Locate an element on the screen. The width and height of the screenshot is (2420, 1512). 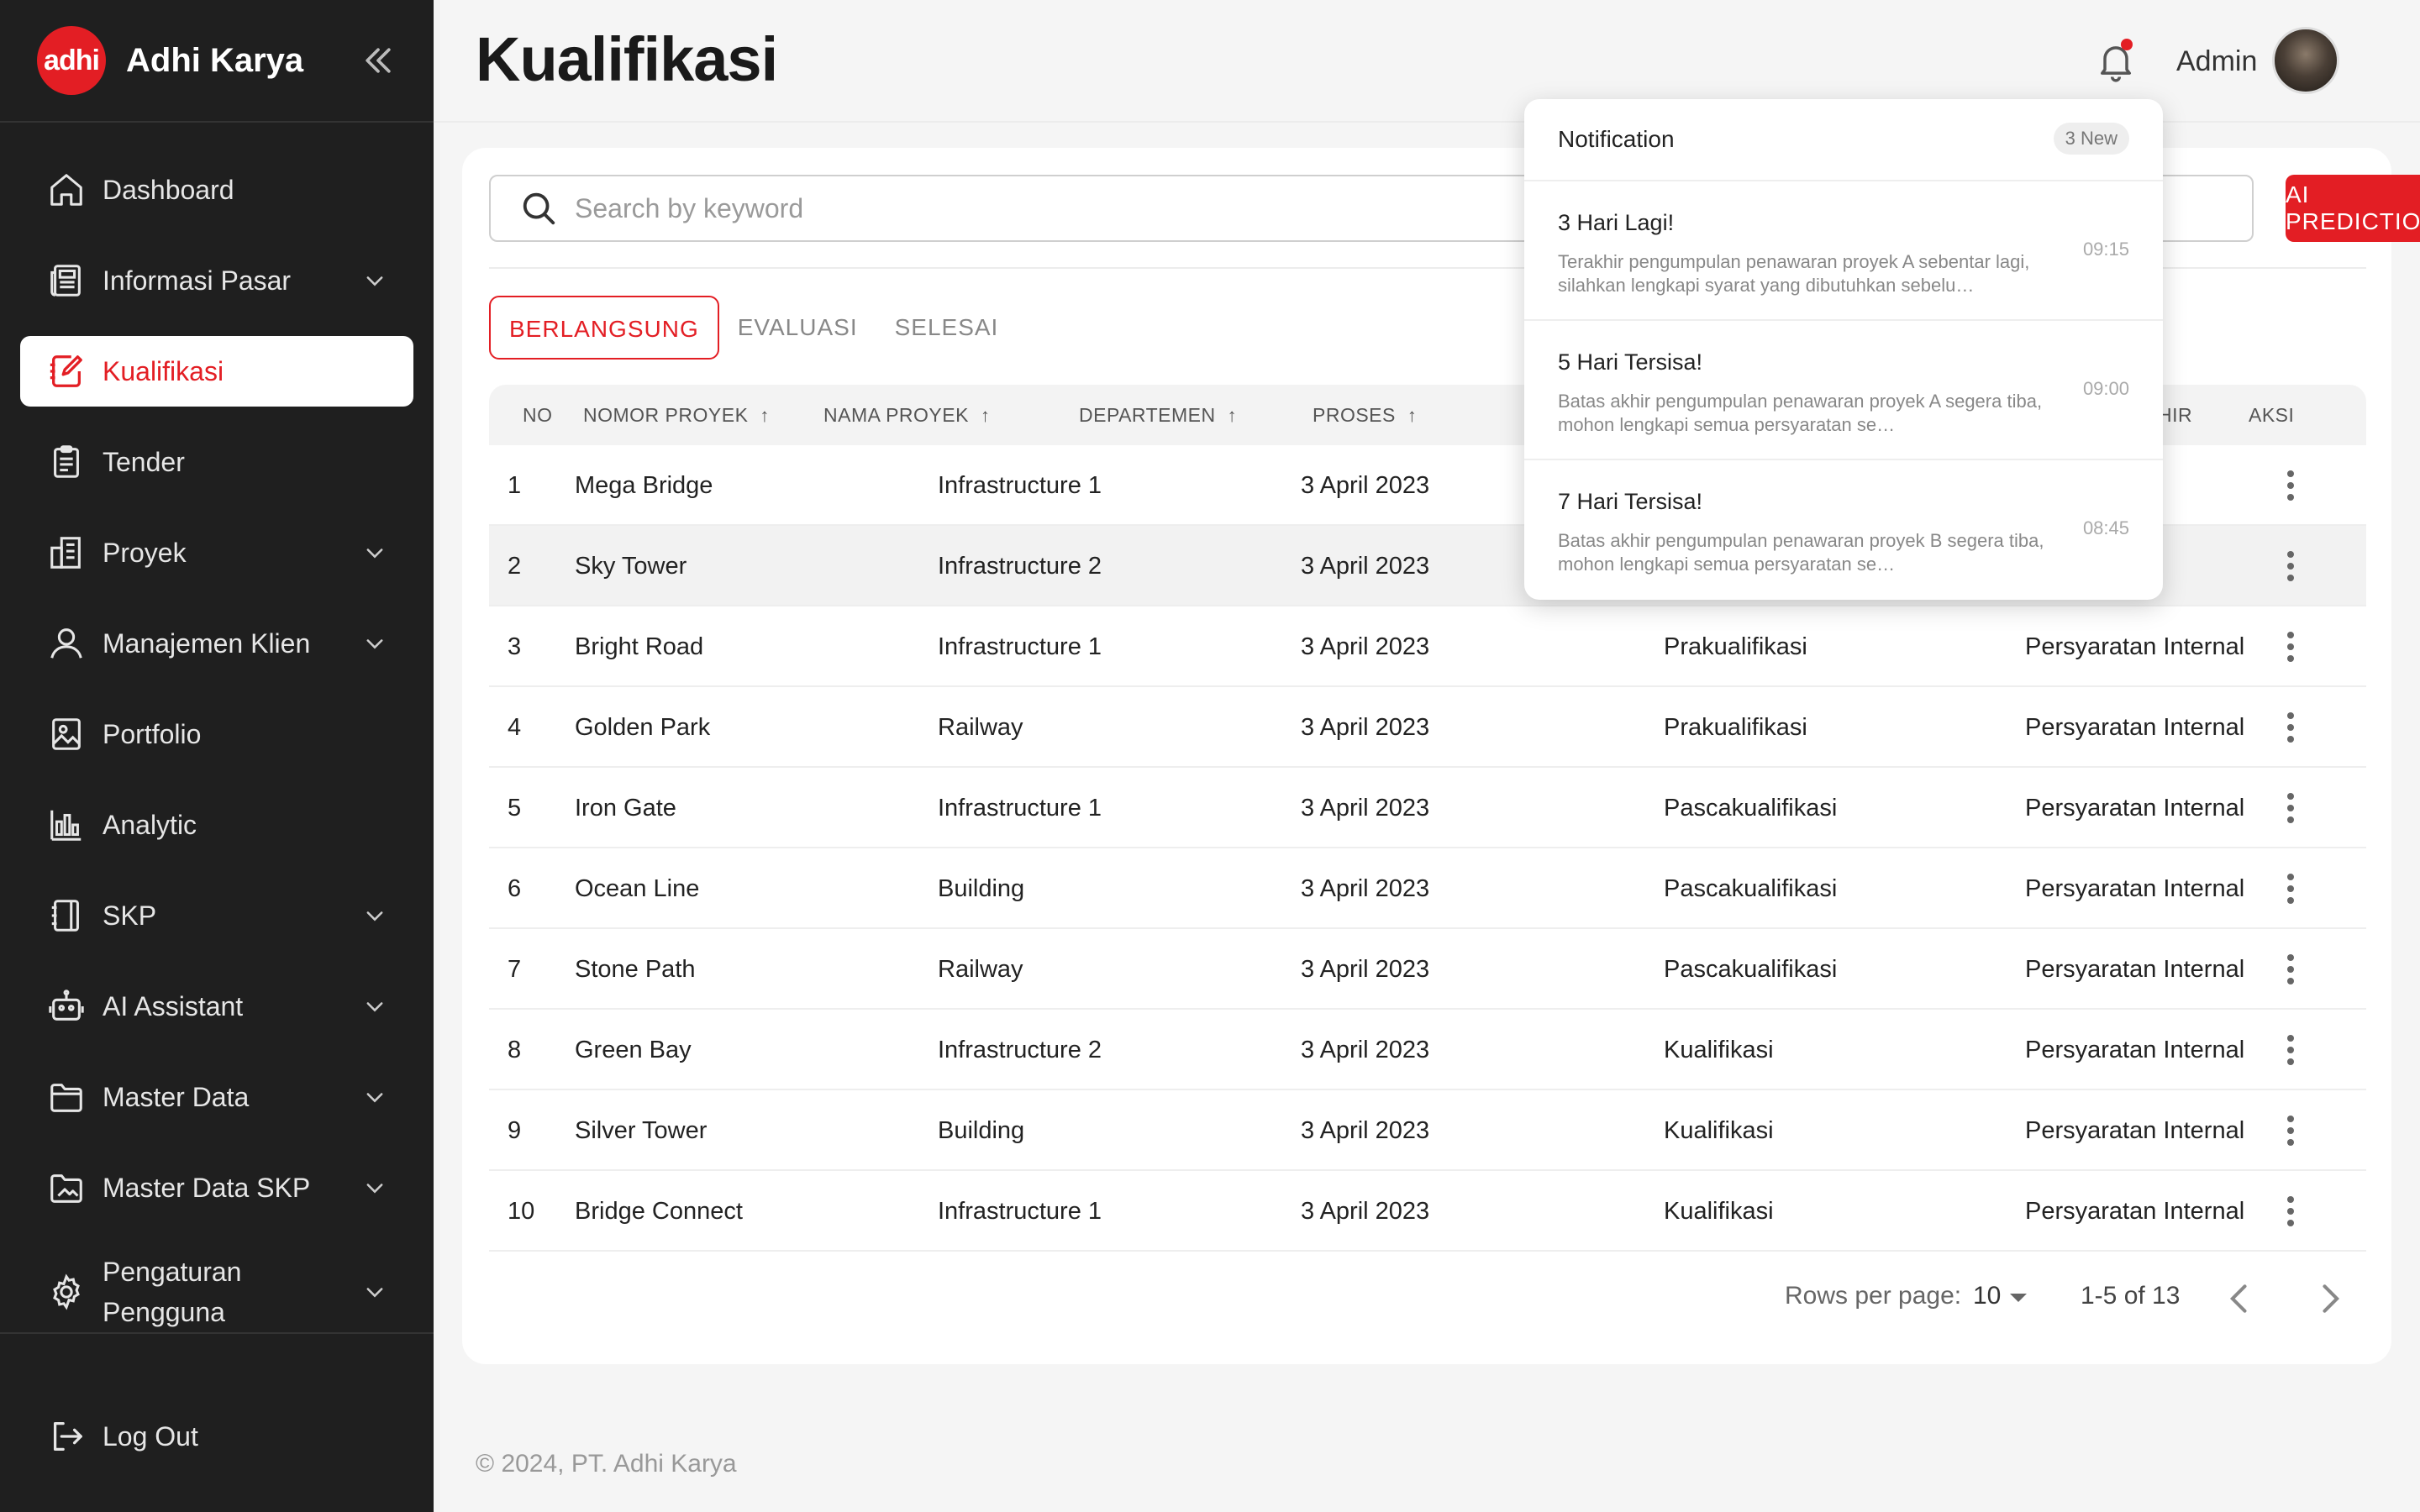
col-header-nama-proyek: NAMA PROYEK ↑ is located at coordinates (906, 415).